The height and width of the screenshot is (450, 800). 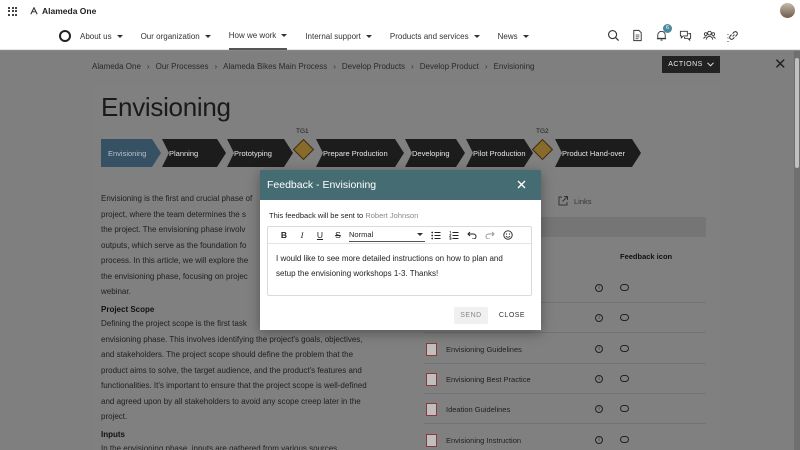 I want to click on column-header-feedback-icon: Feedback icon, so click(x=646, y=256).